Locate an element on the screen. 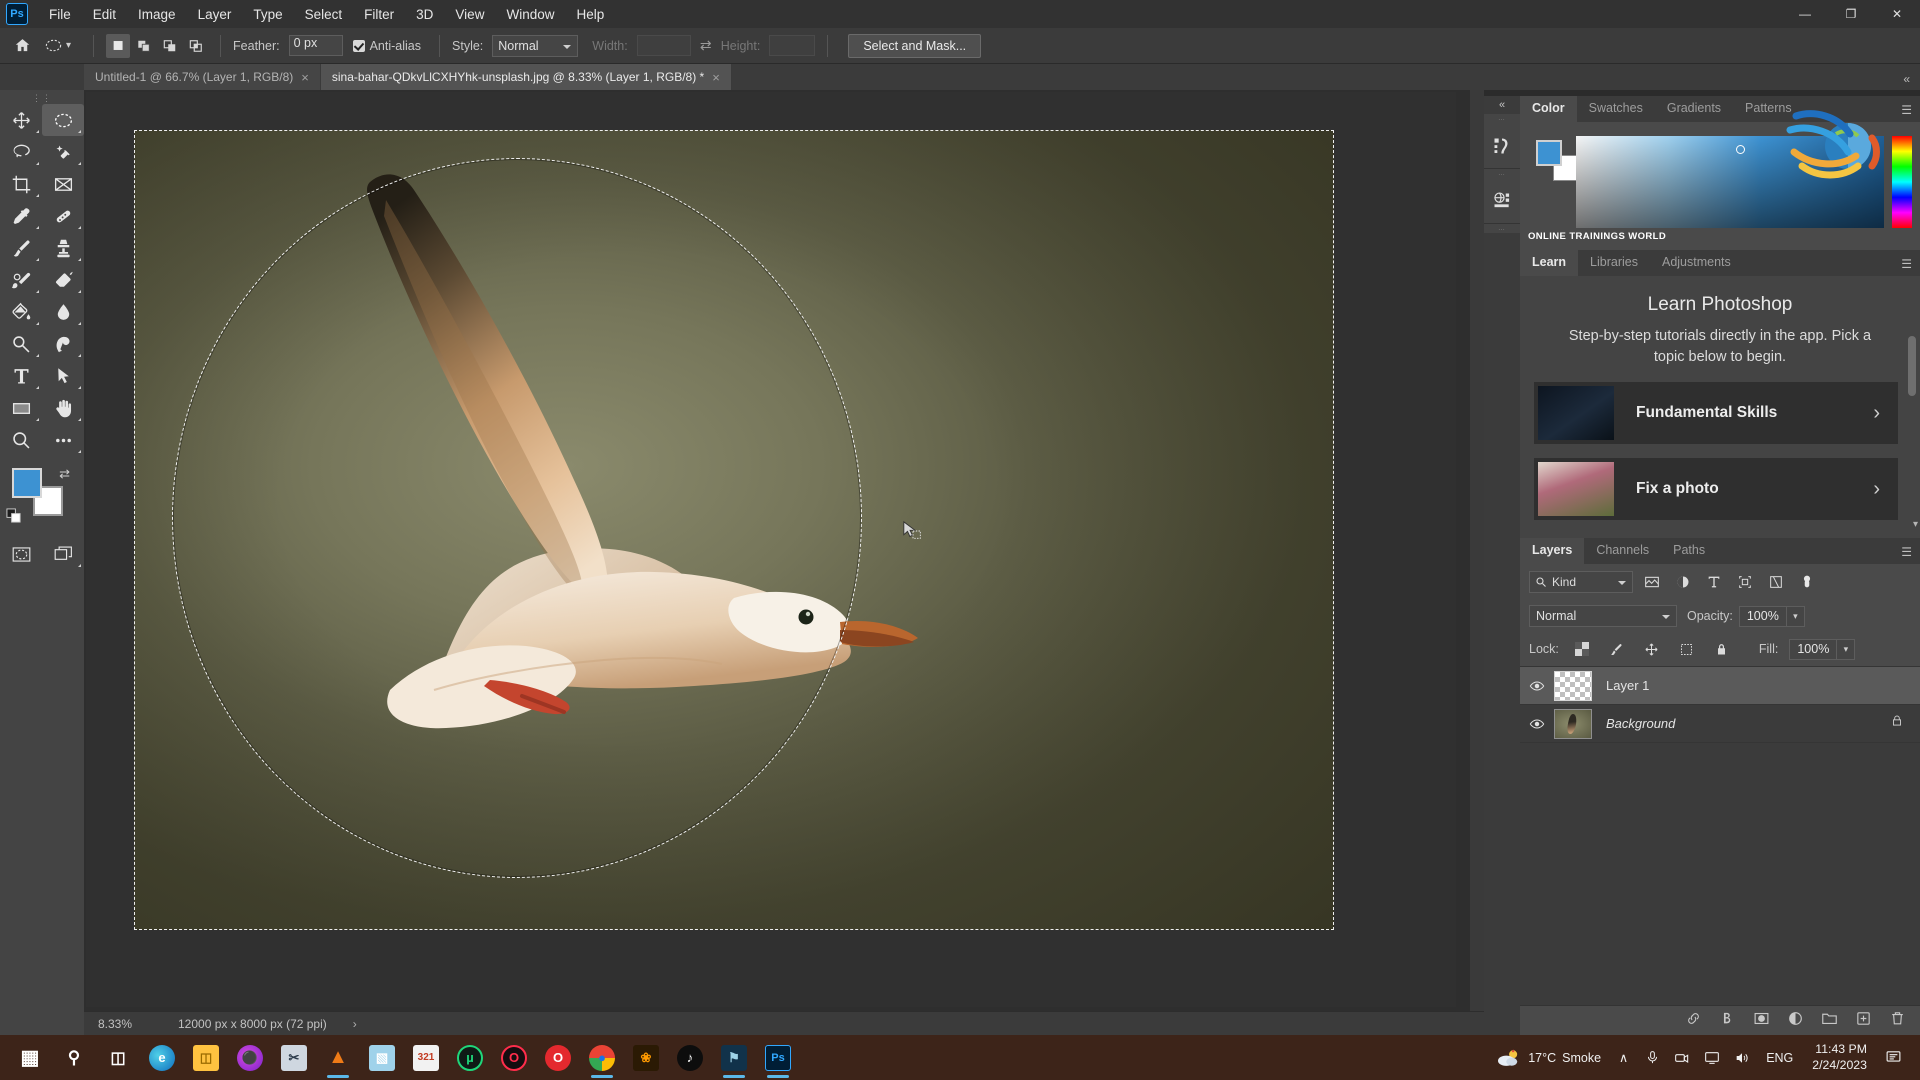  color-panel-foreground-swatch is located at coordinates (1549, 153).